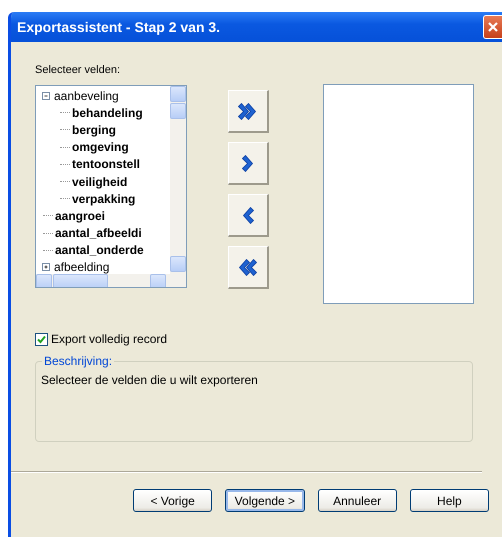  I want to click on field-tree: aanbeveling behandeling berging omgeving tentoonstell veiligheid verpakking aangroei aantal_afbeeldi aantal_onderde afbeelding, so click(111, 186).